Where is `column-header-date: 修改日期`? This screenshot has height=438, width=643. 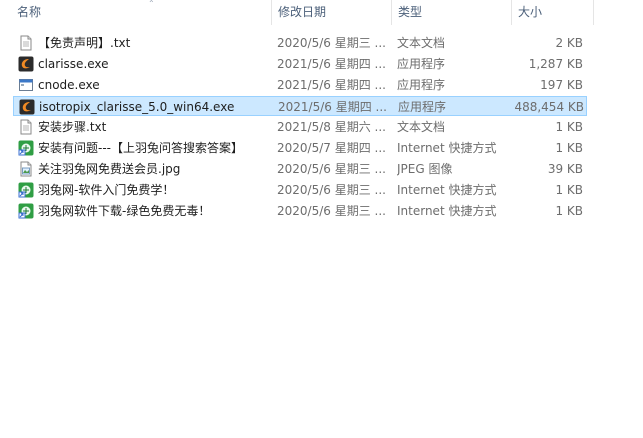 column-header-date: 修改日期 is located at coordinates (331, 12).